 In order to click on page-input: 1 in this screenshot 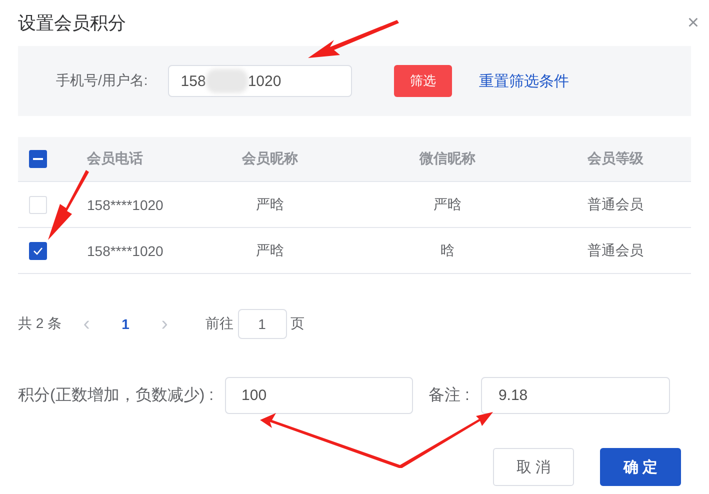, I will do `click(262, 324)`.